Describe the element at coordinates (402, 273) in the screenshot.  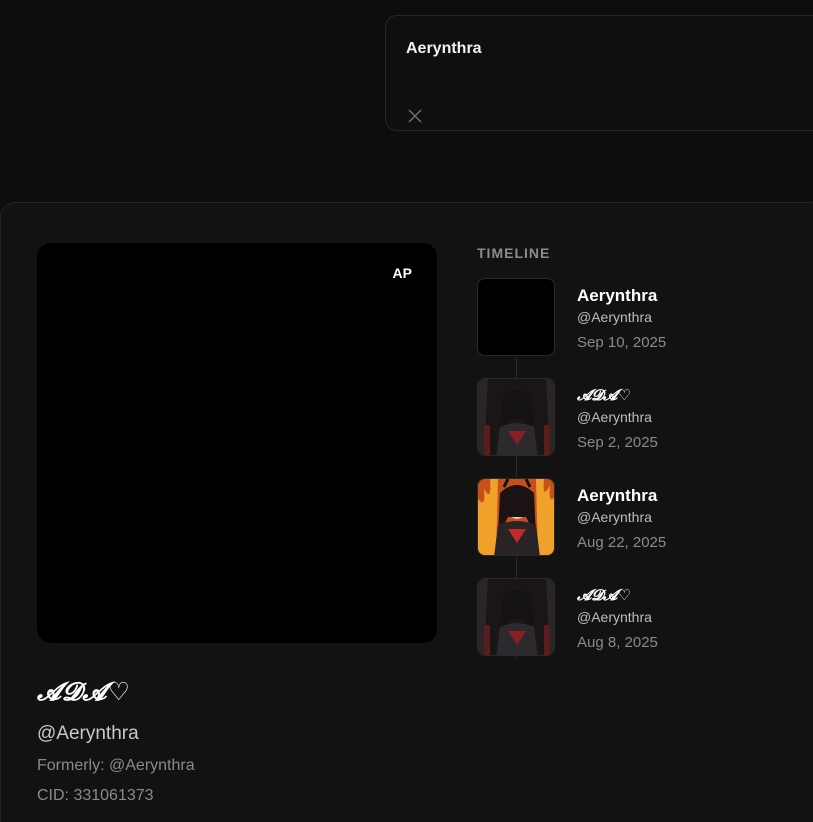
I see `avatar-badge: AP` at that location.